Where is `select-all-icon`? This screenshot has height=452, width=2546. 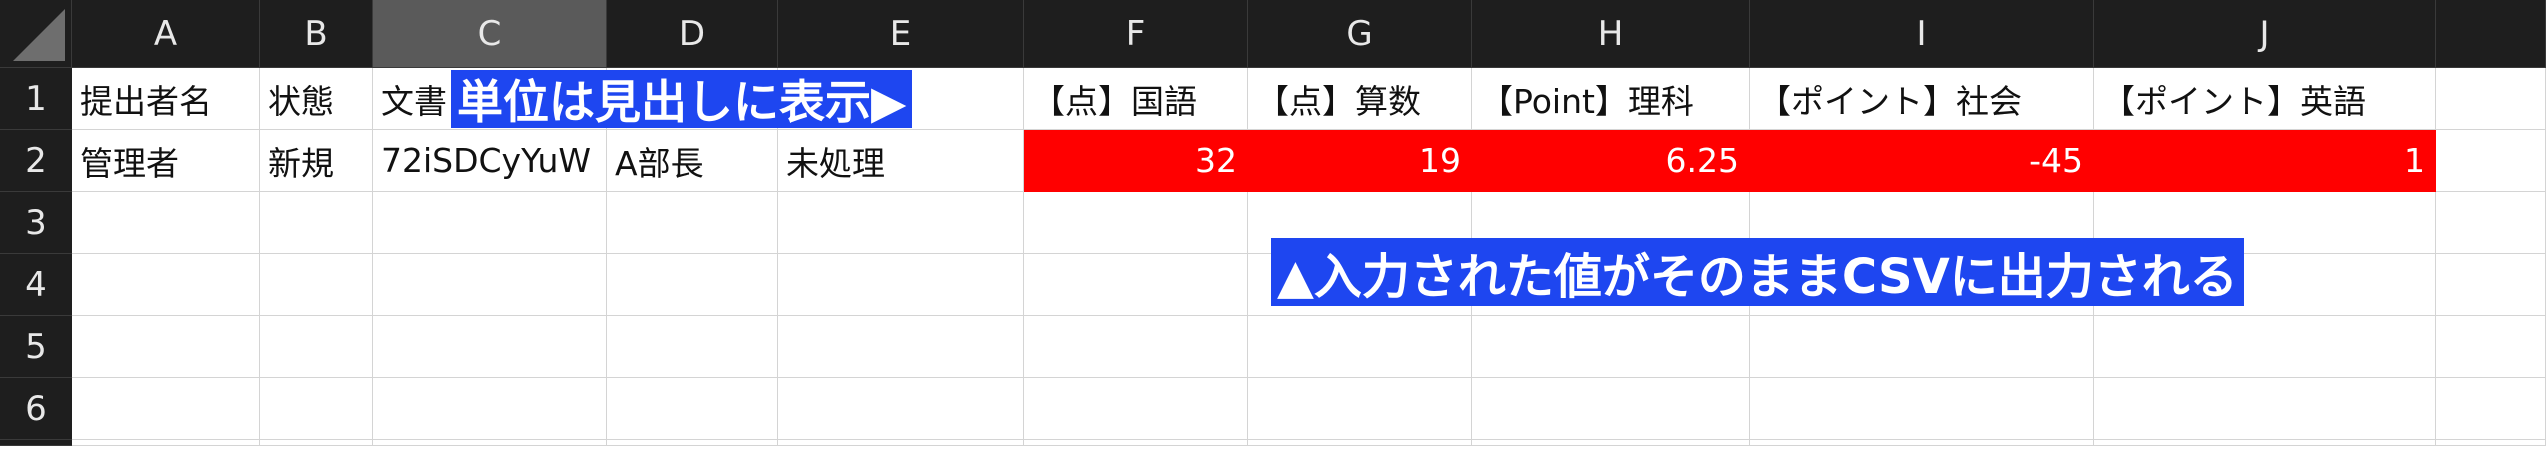 select-all-icon is located at coordinates (39, 35).